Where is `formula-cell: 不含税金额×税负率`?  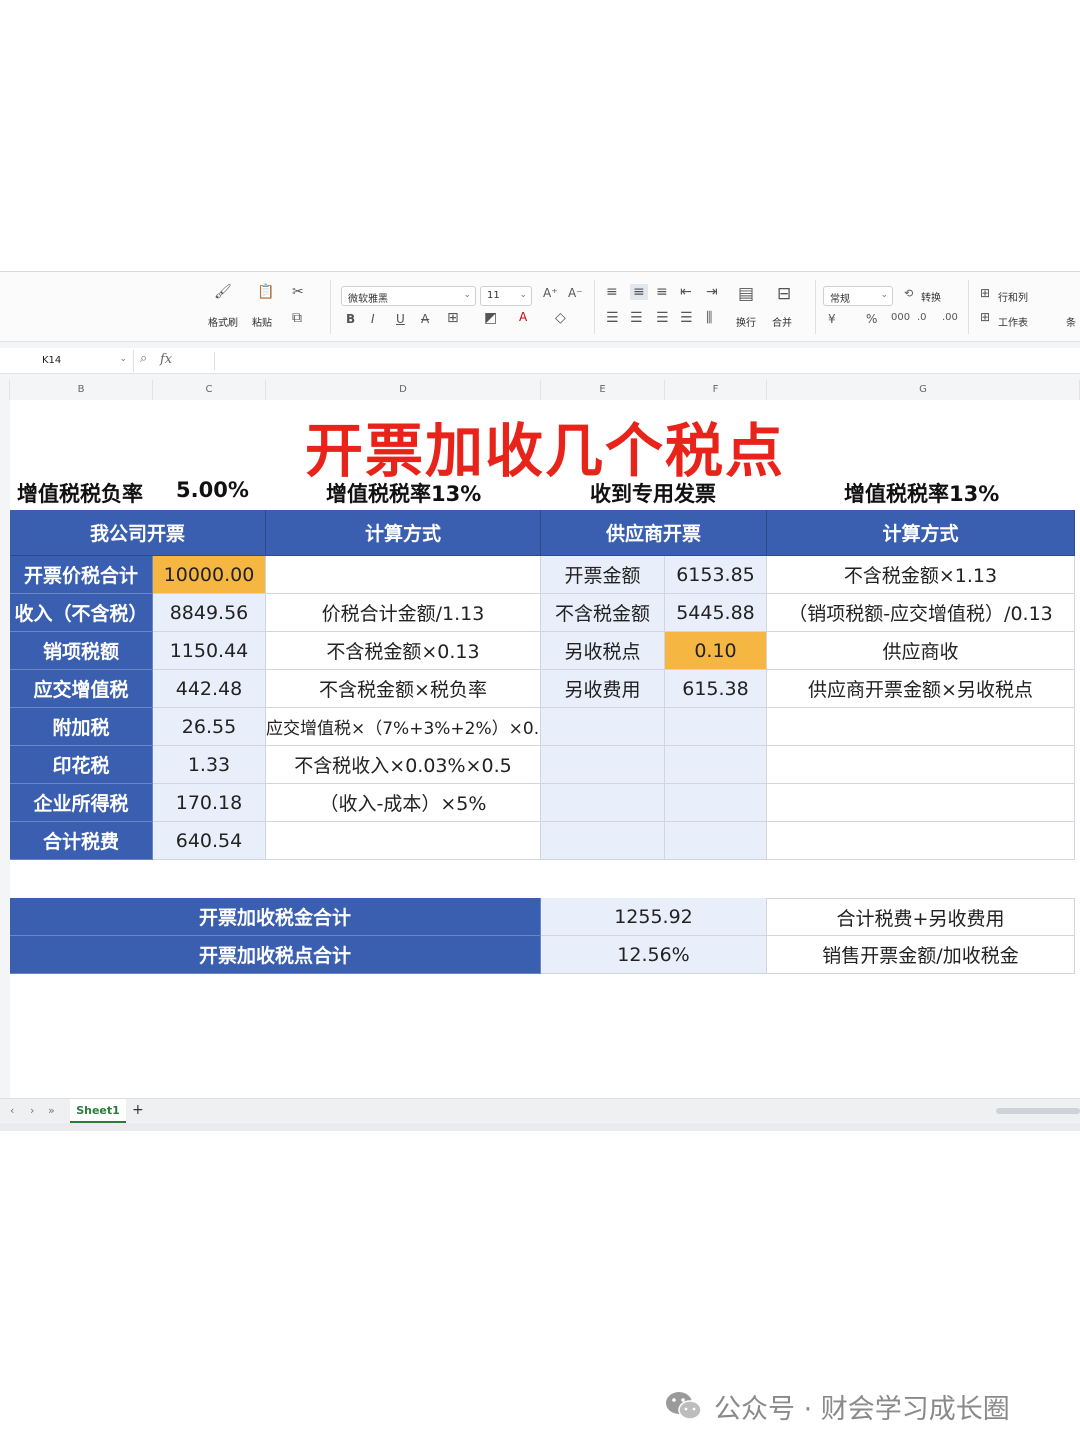 formula-cell: 不含税金额×税负率 is located at coordinates (403, 689).